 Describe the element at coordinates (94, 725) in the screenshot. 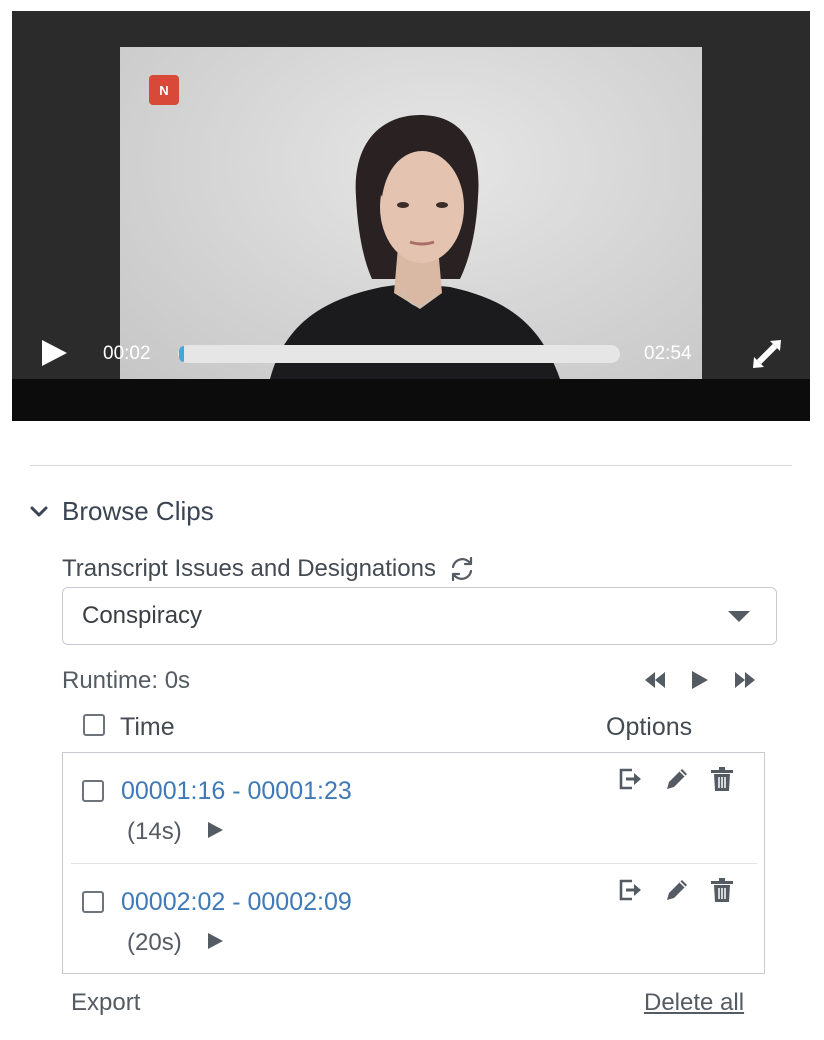

I see `select-all-checkbox` at that location.